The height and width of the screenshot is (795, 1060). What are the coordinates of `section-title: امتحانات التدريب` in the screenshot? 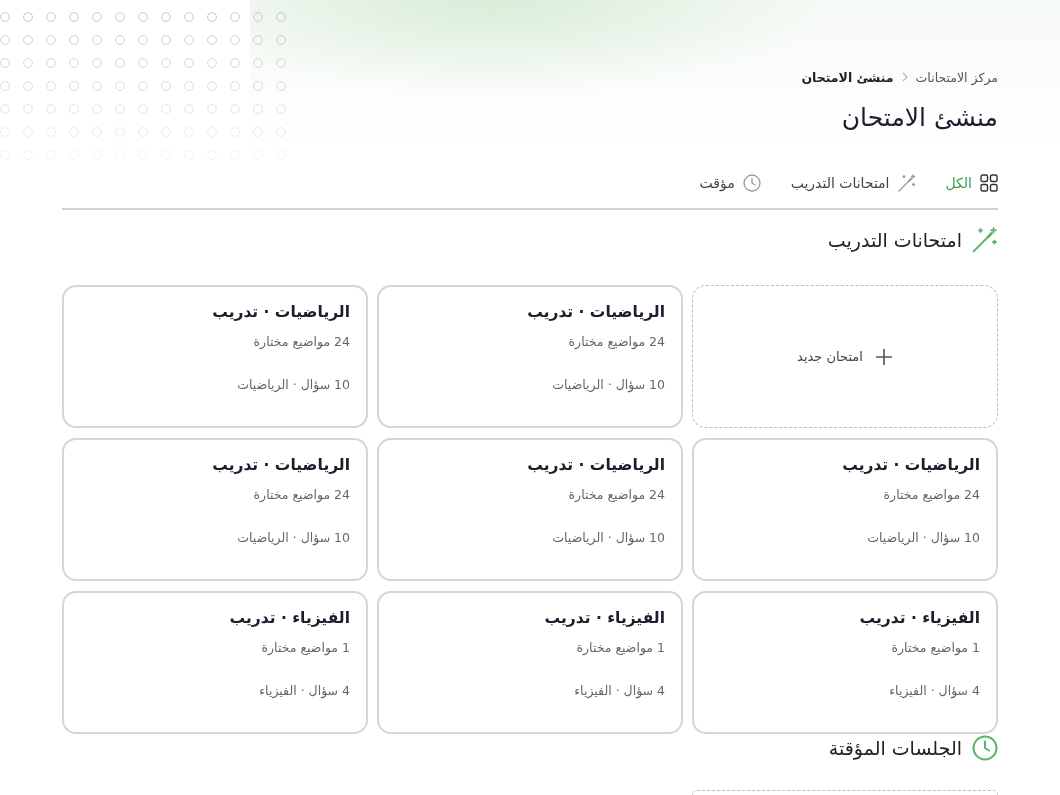 It's located at (894, 240).